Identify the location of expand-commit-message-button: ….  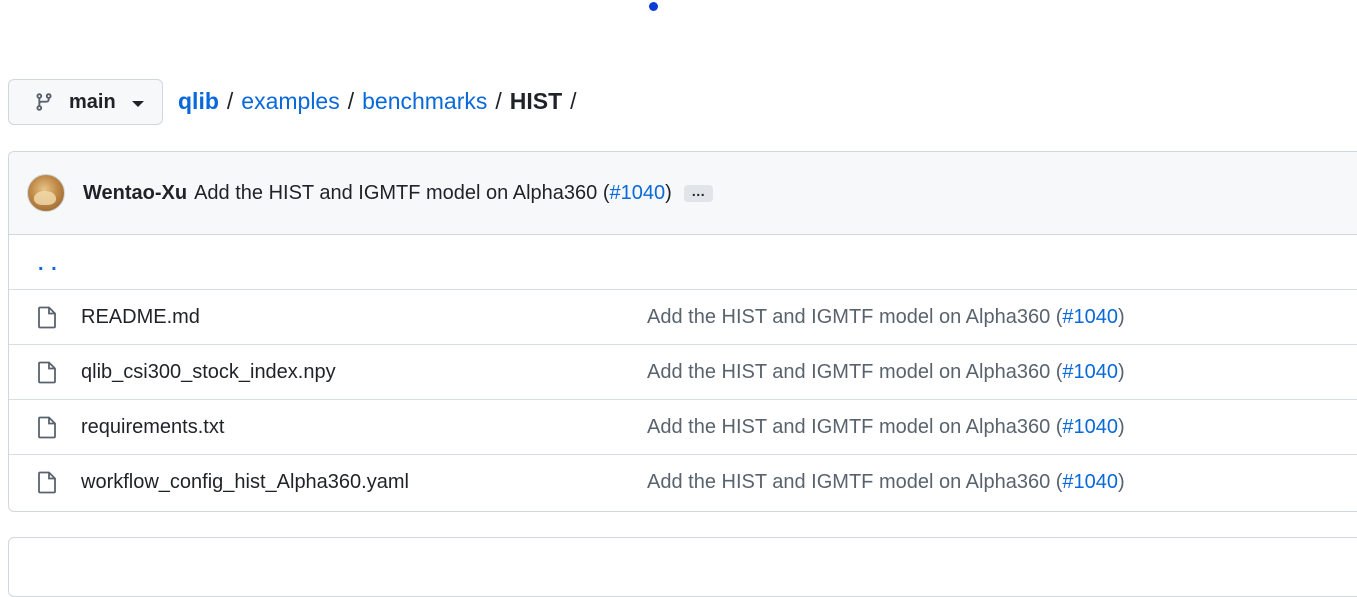
(698, 193).